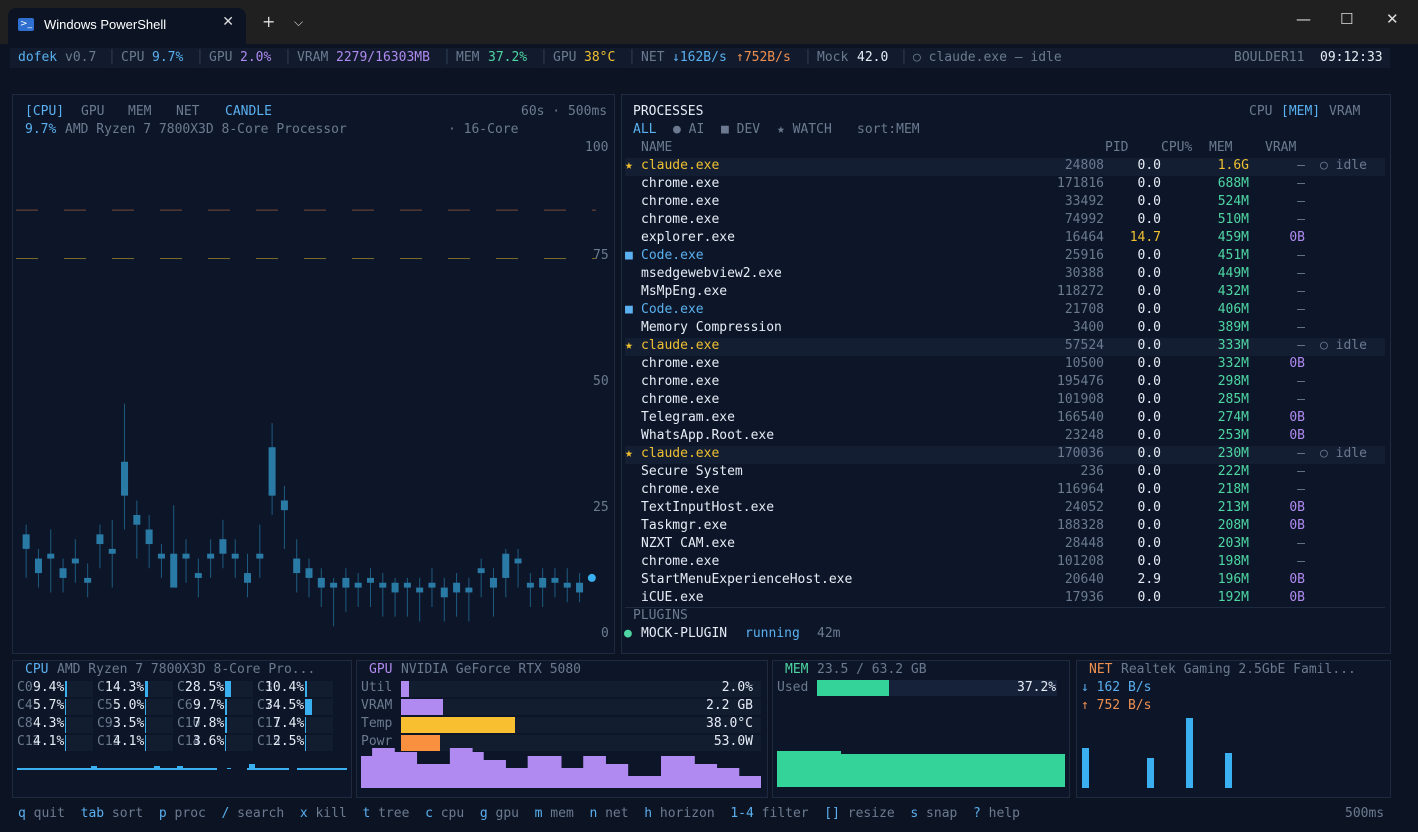  What do you see at coordinates (92, 111) in the screenshot?
I see `tab-gpu: GPU` at bounding box center [92, 111].